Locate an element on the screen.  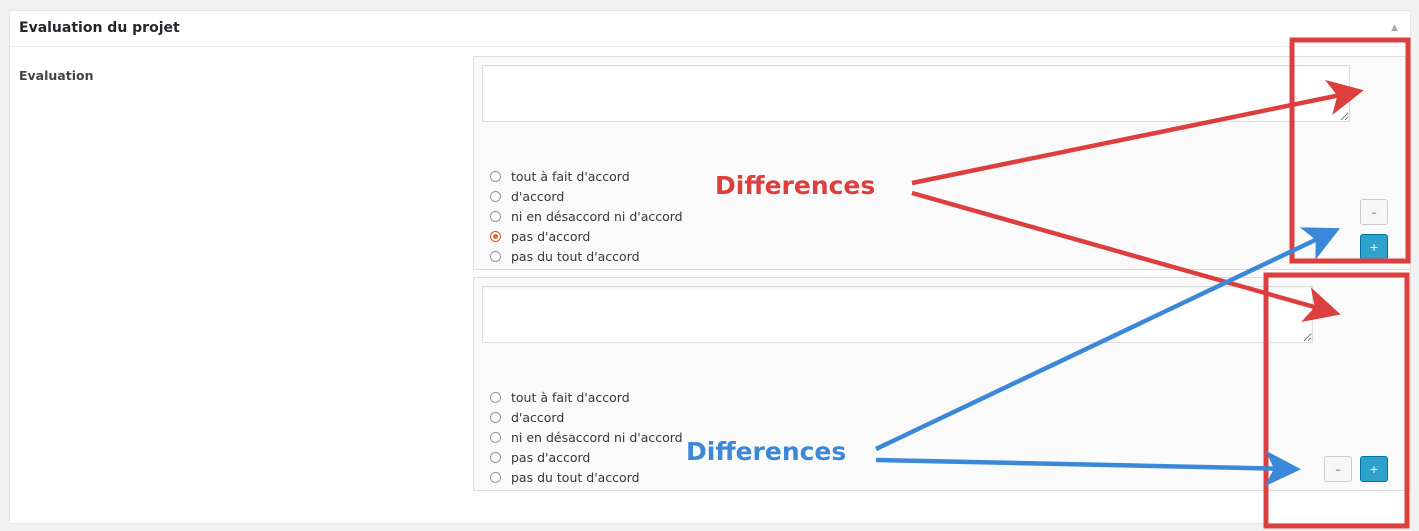
red-annotation-label: Differences is located at coordinates (795, 185).